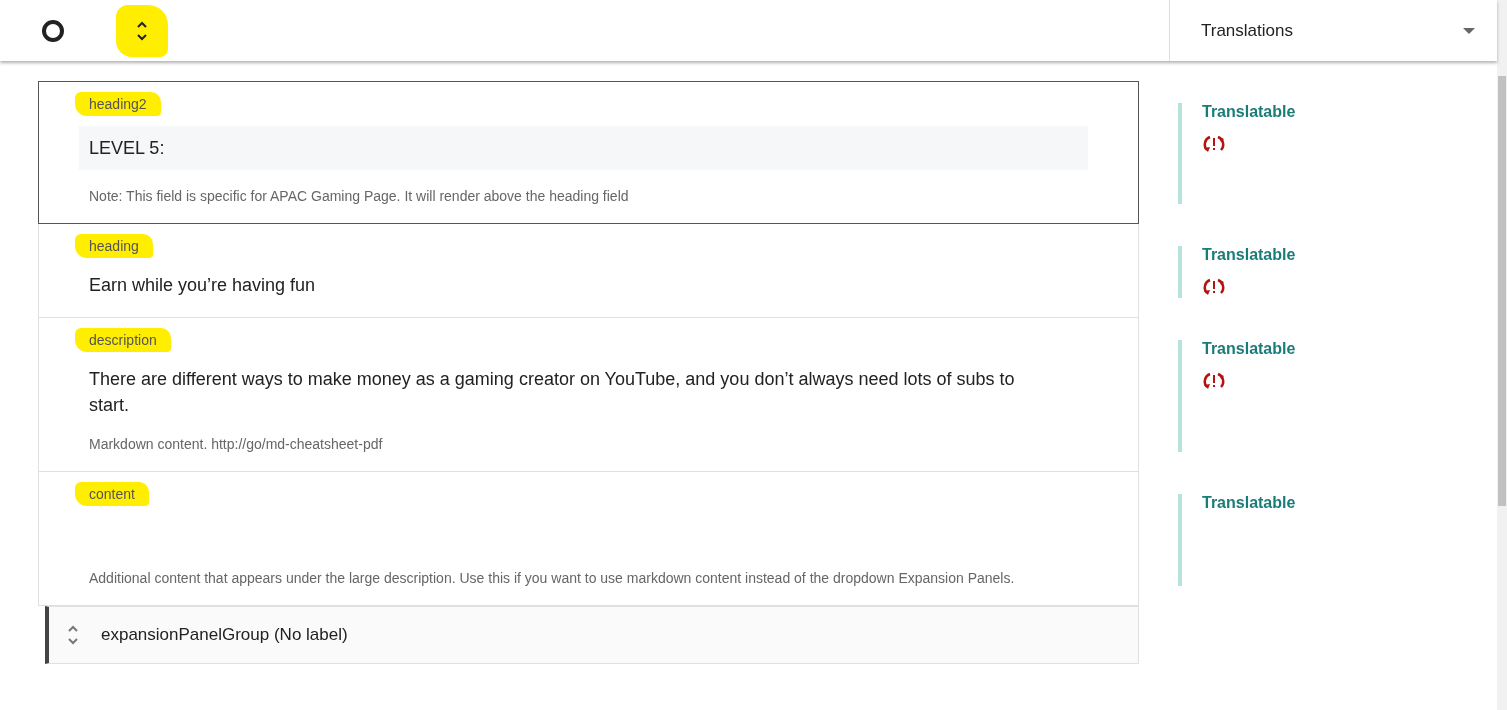 Image resolution: width=1507 pixels, height=710 pixels. What do you see at coordinates (583, 148) in the screenshot?
I see `field-value: LEVEL 5:` at bounding box center [583, 148].